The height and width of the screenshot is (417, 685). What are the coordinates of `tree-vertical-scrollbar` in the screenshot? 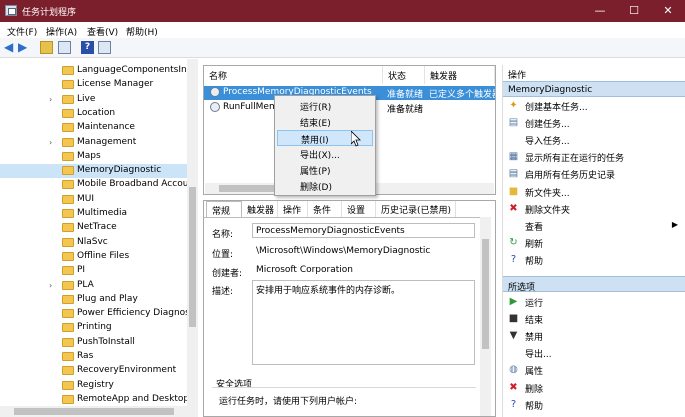 It's located at (192, 238).